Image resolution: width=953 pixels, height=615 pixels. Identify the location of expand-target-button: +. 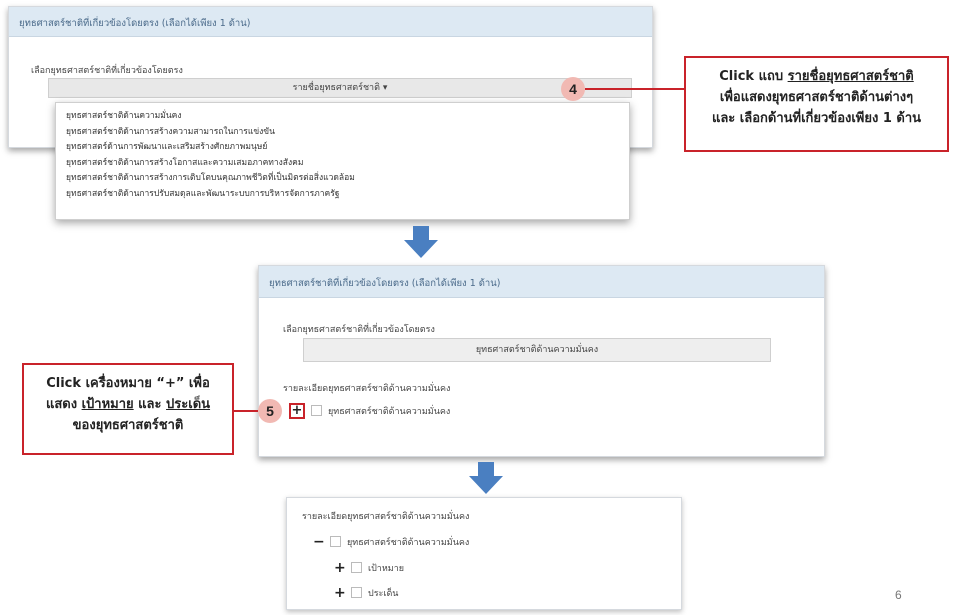
(340, 568).